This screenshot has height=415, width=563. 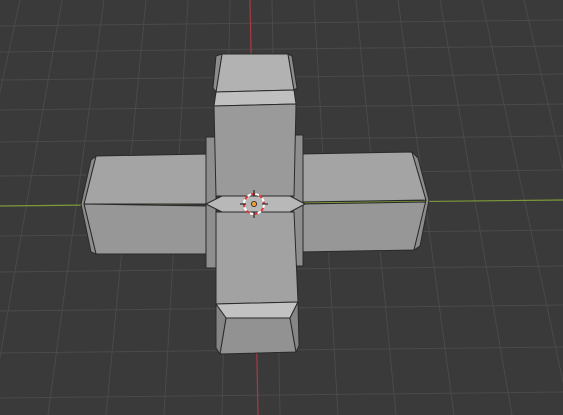 I want to click on right-arm-top-face, so click(x=363, y=177).